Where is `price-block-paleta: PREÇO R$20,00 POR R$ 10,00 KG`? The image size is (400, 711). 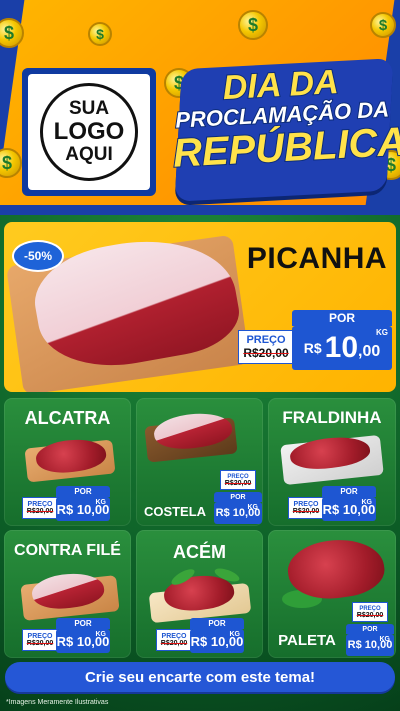 price-block-paleta: PREÇO R$20,00 POR R$ 10,00 KG is located at coordinates (370, 629).